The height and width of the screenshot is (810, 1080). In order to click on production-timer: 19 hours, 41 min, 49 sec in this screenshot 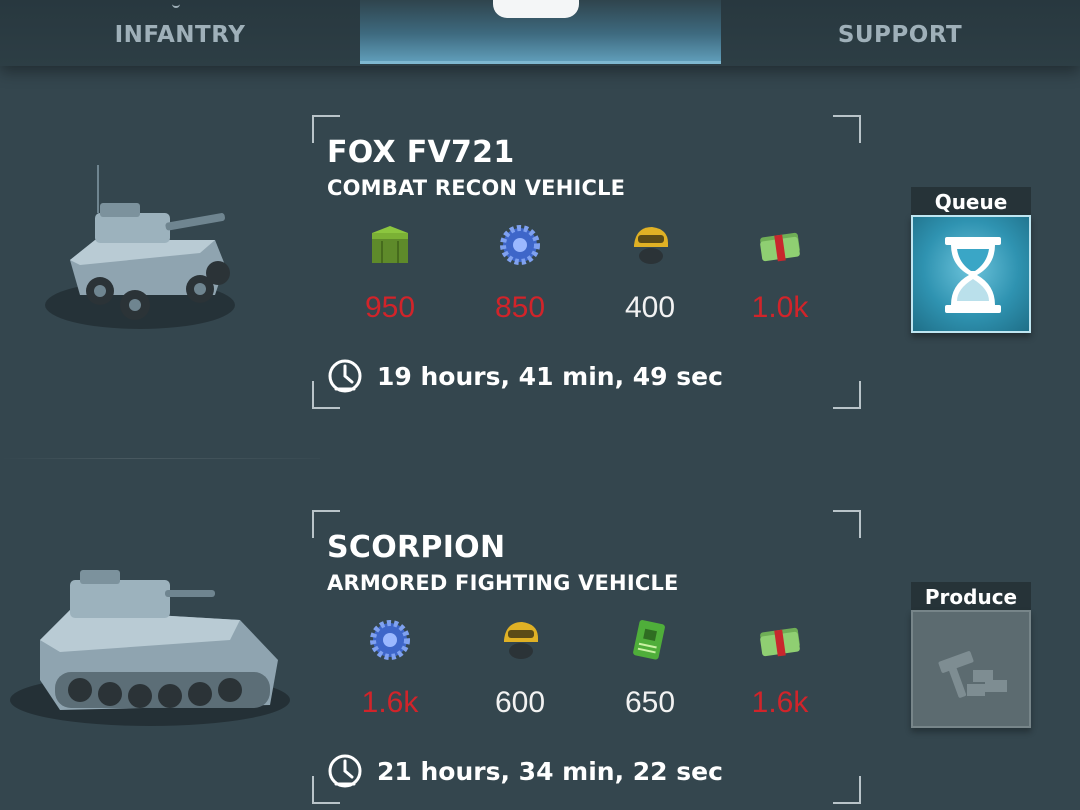, I will do `click(525, 376)`.